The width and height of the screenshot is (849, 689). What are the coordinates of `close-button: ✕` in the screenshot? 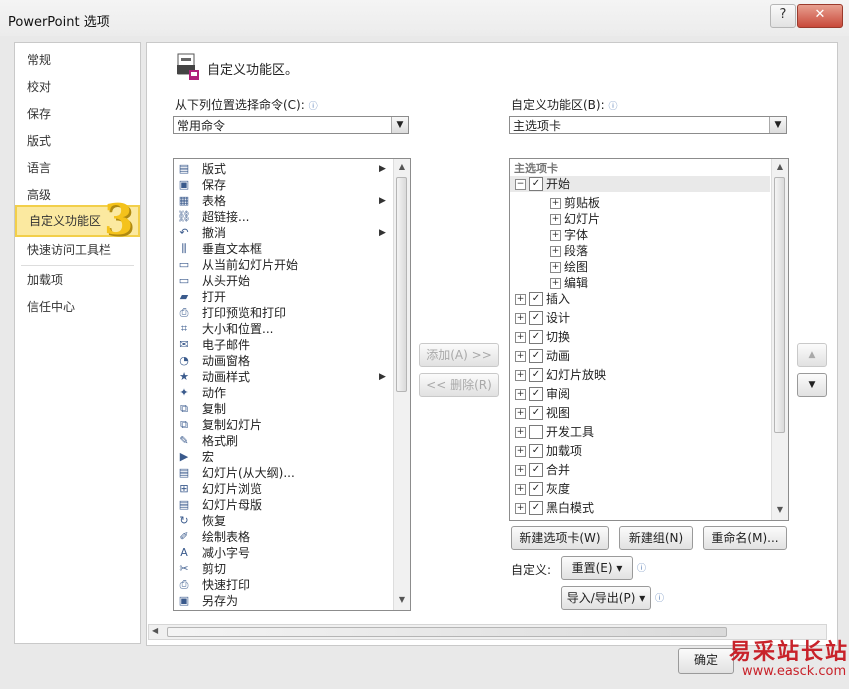 It's located at (820, 16).